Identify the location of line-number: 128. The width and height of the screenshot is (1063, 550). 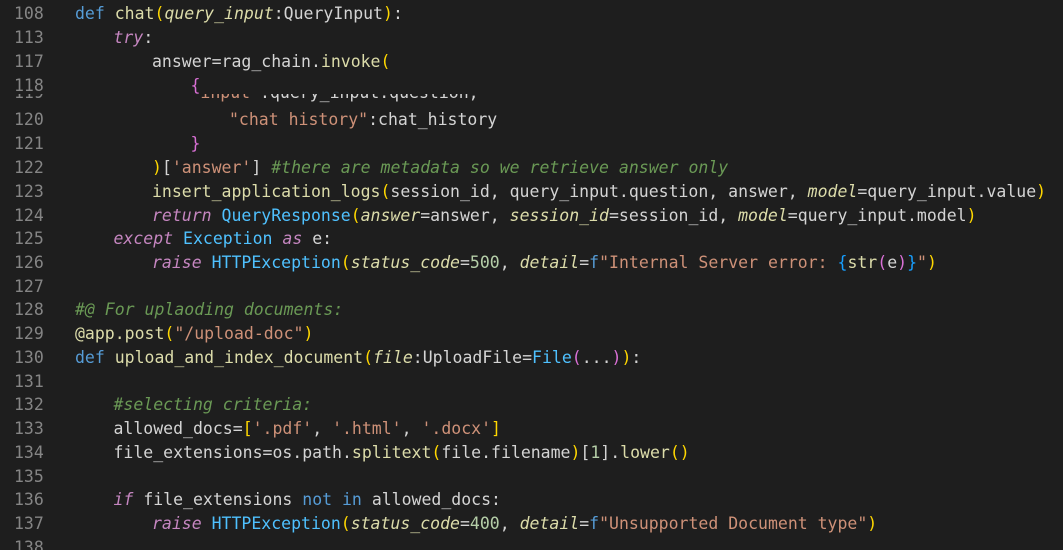
(29, 309).